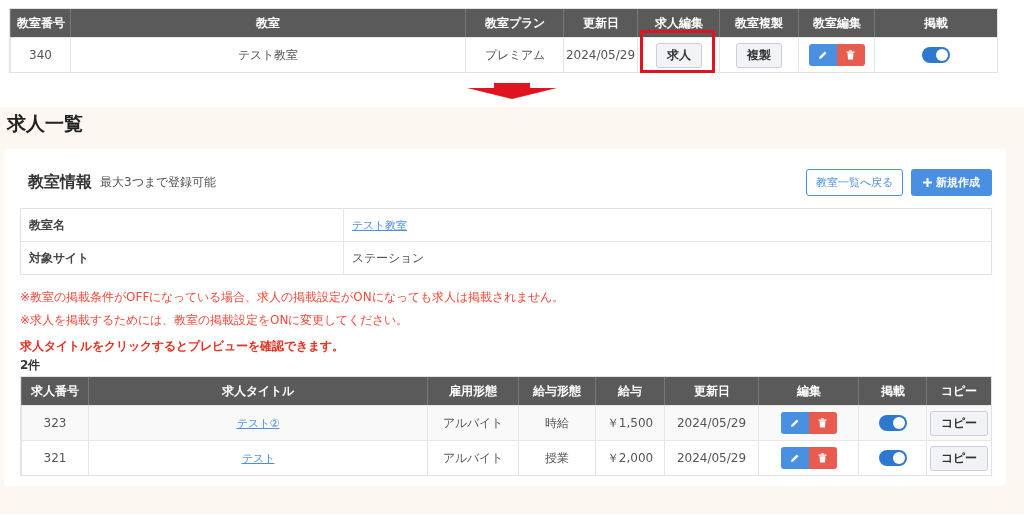 The width and height of the screenshot is (1024, 515). What do you see at coordinates (54, 391) in the screenshot?
I see `column-header: 求人番号` at bounding box center [54, 391].